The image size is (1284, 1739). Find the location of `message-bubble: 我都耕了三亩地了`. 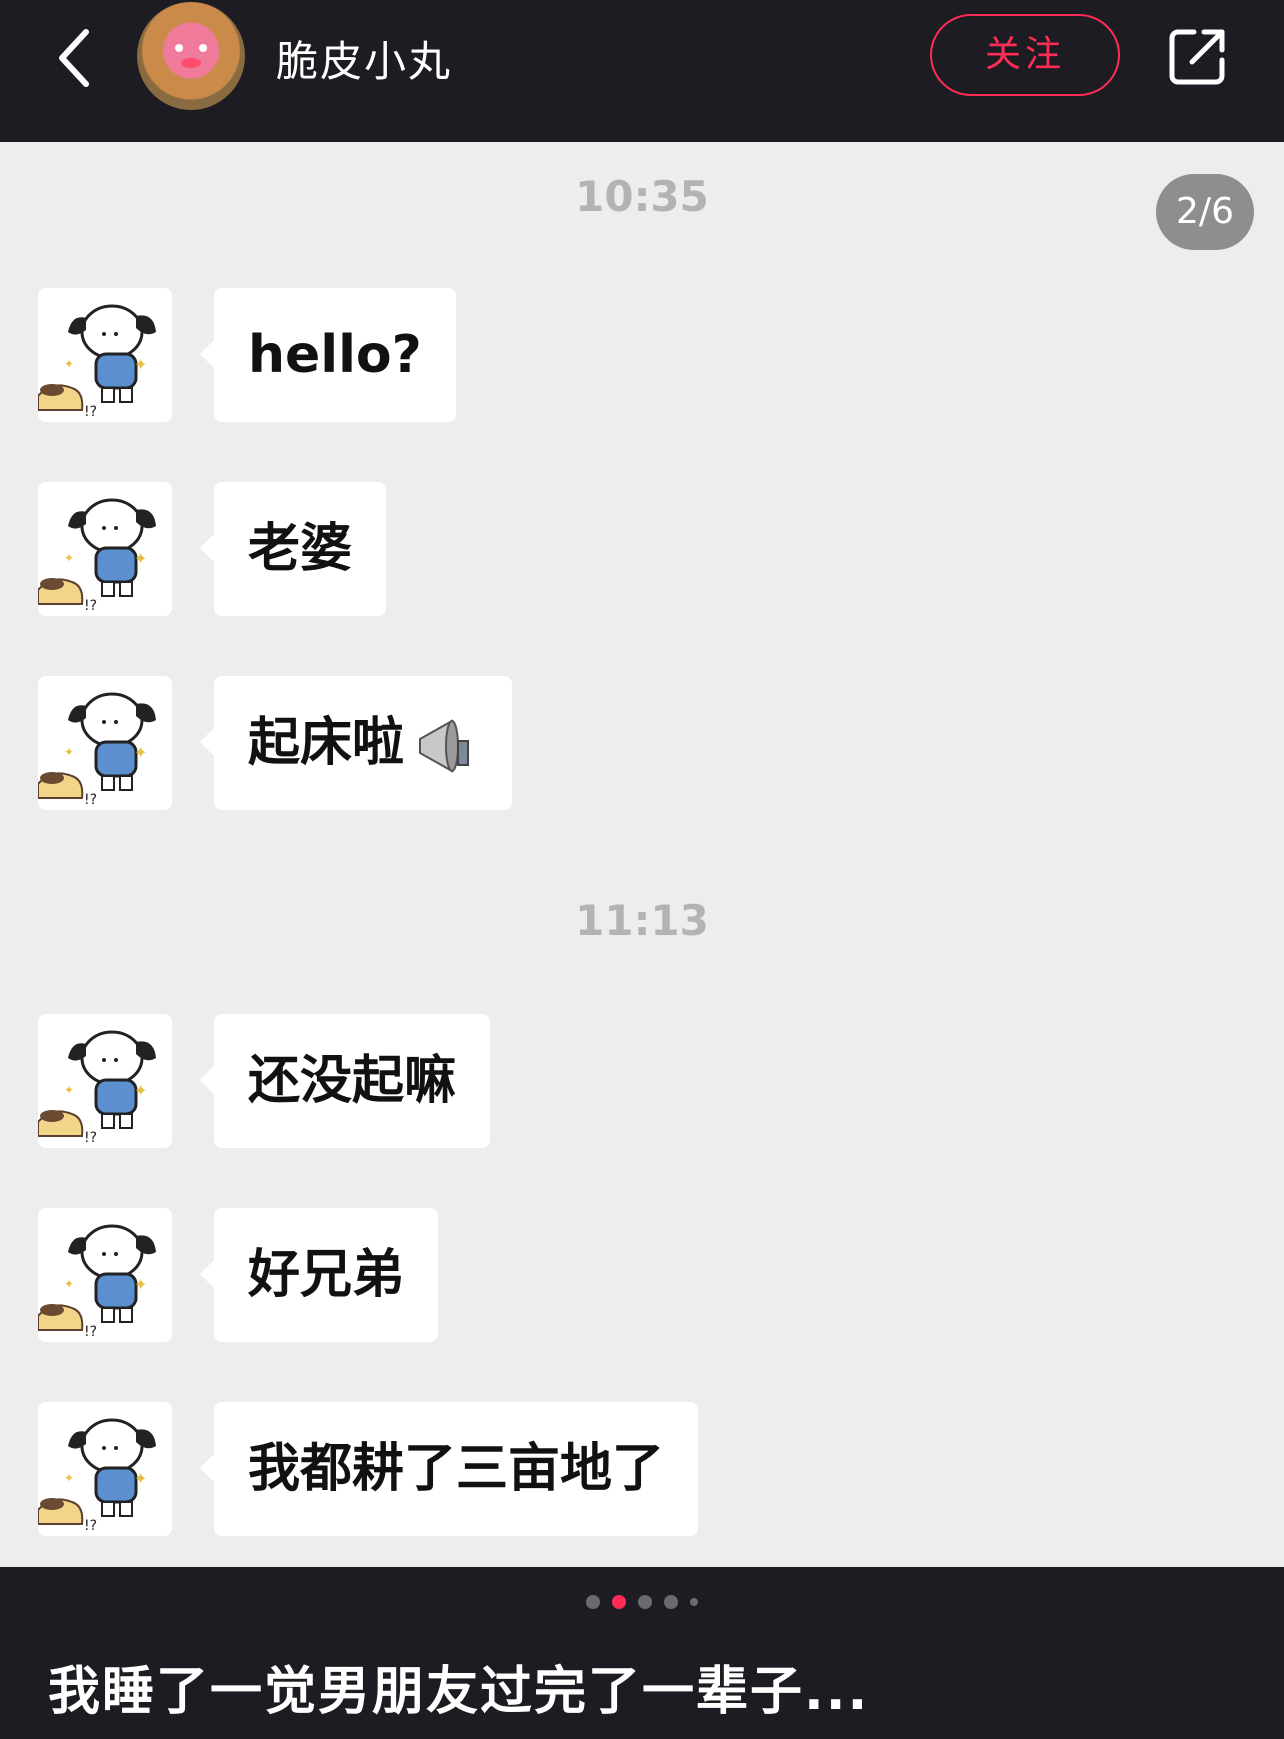

message-bubble: 我都耕了三亩地了 is located at coordinates (449, 1469).